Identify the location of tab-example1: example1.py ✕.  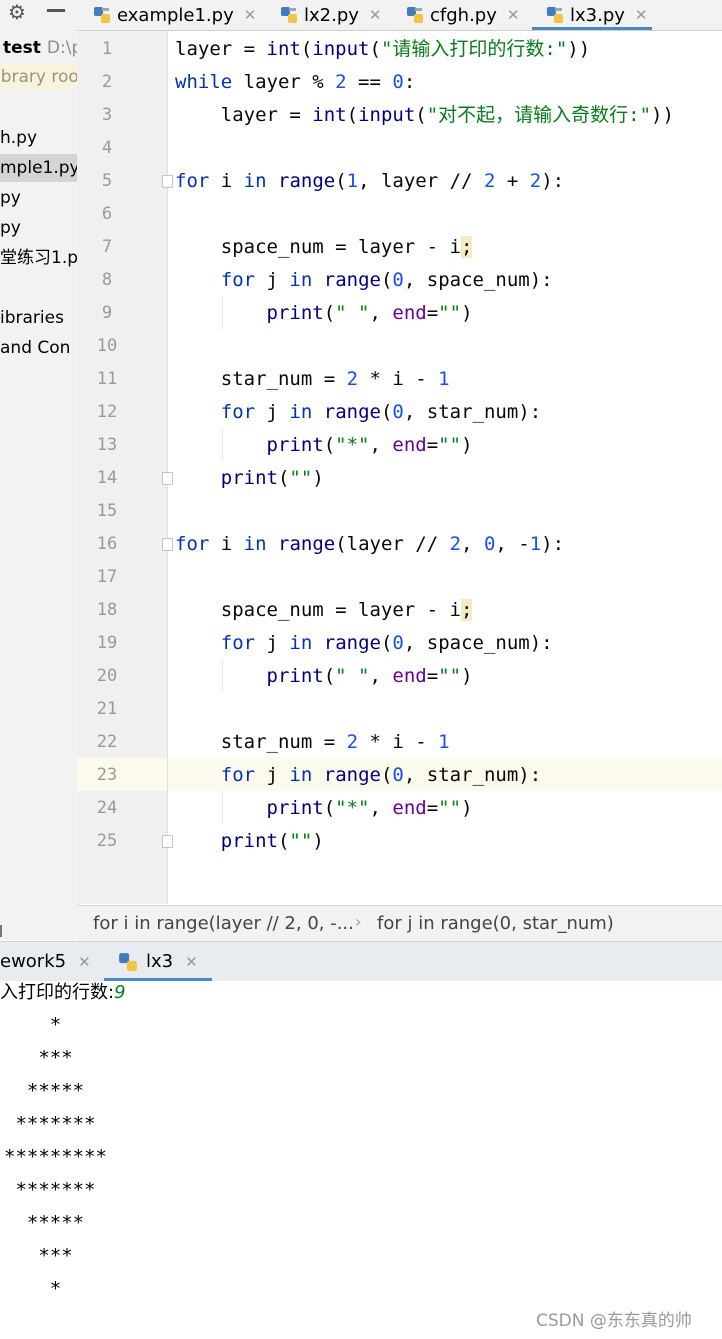
(174, 15).